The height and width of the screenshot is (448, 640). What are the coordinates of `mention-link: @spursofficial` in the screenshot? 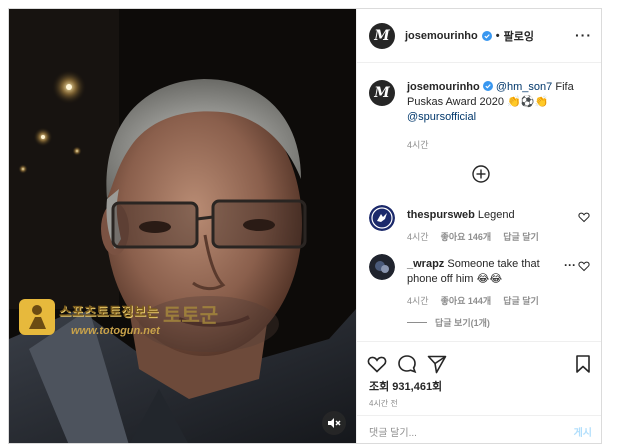 It's located at (441, 117).